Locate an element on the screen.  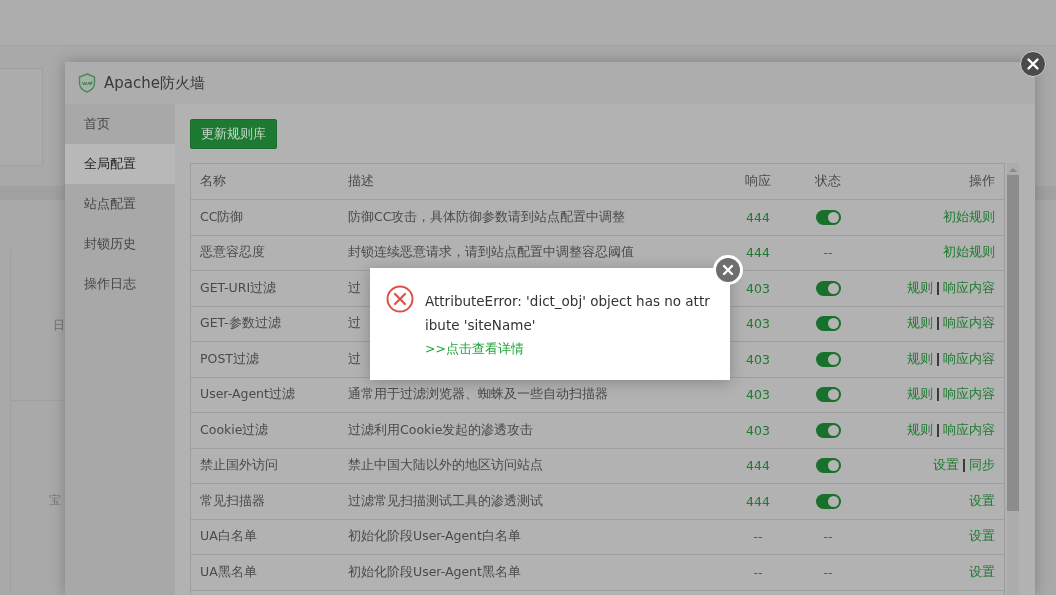
table-cell: UA黑名单 is located at coordinates (228, 571).